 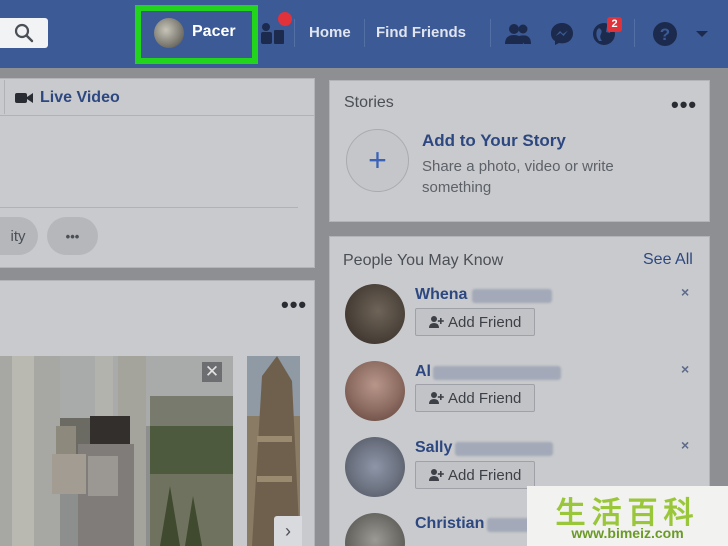 What do you see at coordinates (518, 34) in the screenshot?
I see `friend-requests-icon` at bounding box center [518, 34].